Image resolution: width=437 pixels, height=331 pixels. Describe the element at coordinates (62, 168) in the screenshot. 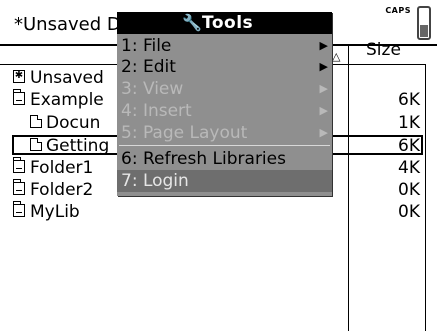

I see `file-name: Folder1` at that location.